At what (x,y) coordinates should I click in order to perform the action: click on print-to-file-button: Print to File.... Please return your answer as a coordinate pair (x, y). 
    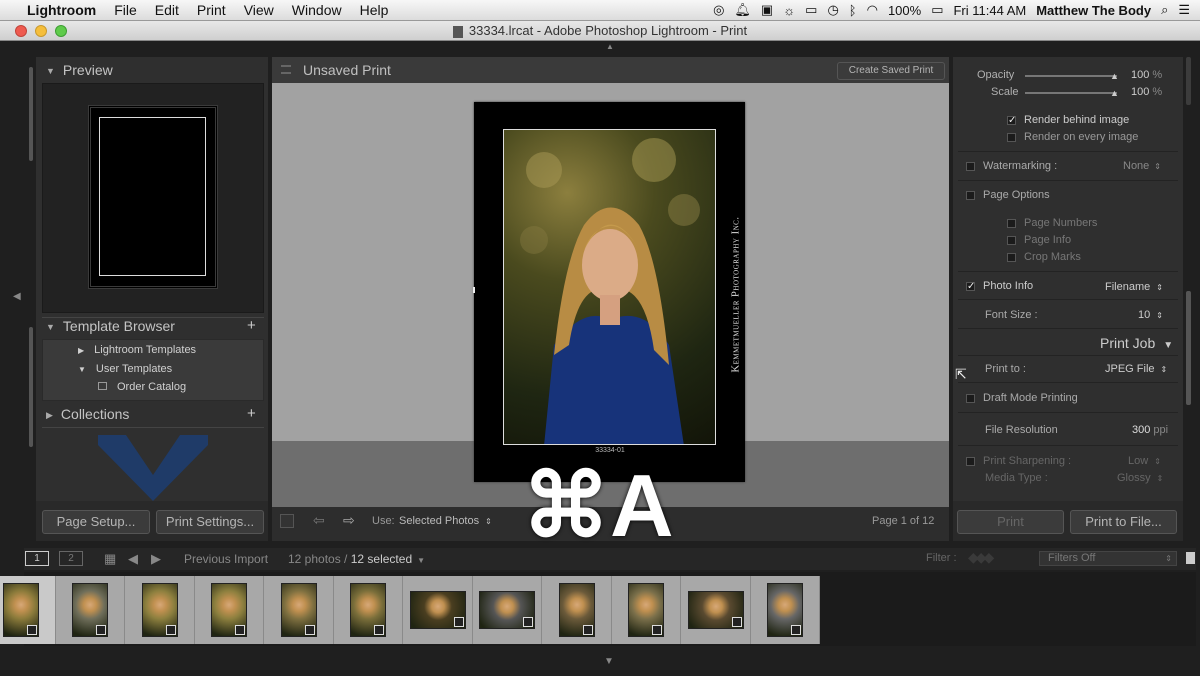
    Looking at the image, I should click on (1123, 522).